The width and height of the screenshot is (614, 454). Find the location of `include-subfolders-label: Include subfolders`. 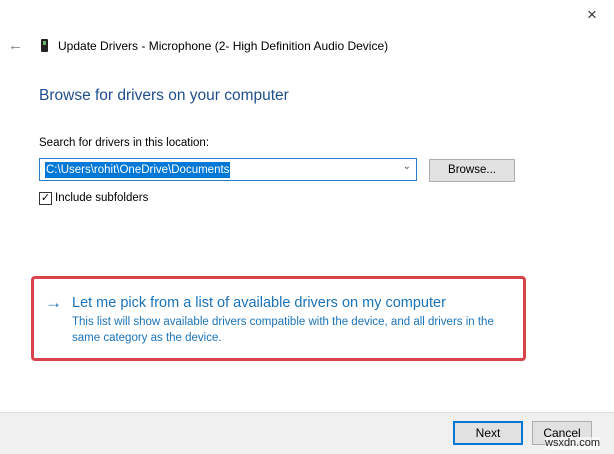

include-subfolders-label: Include subfolders is located at coordinates (101, 198).